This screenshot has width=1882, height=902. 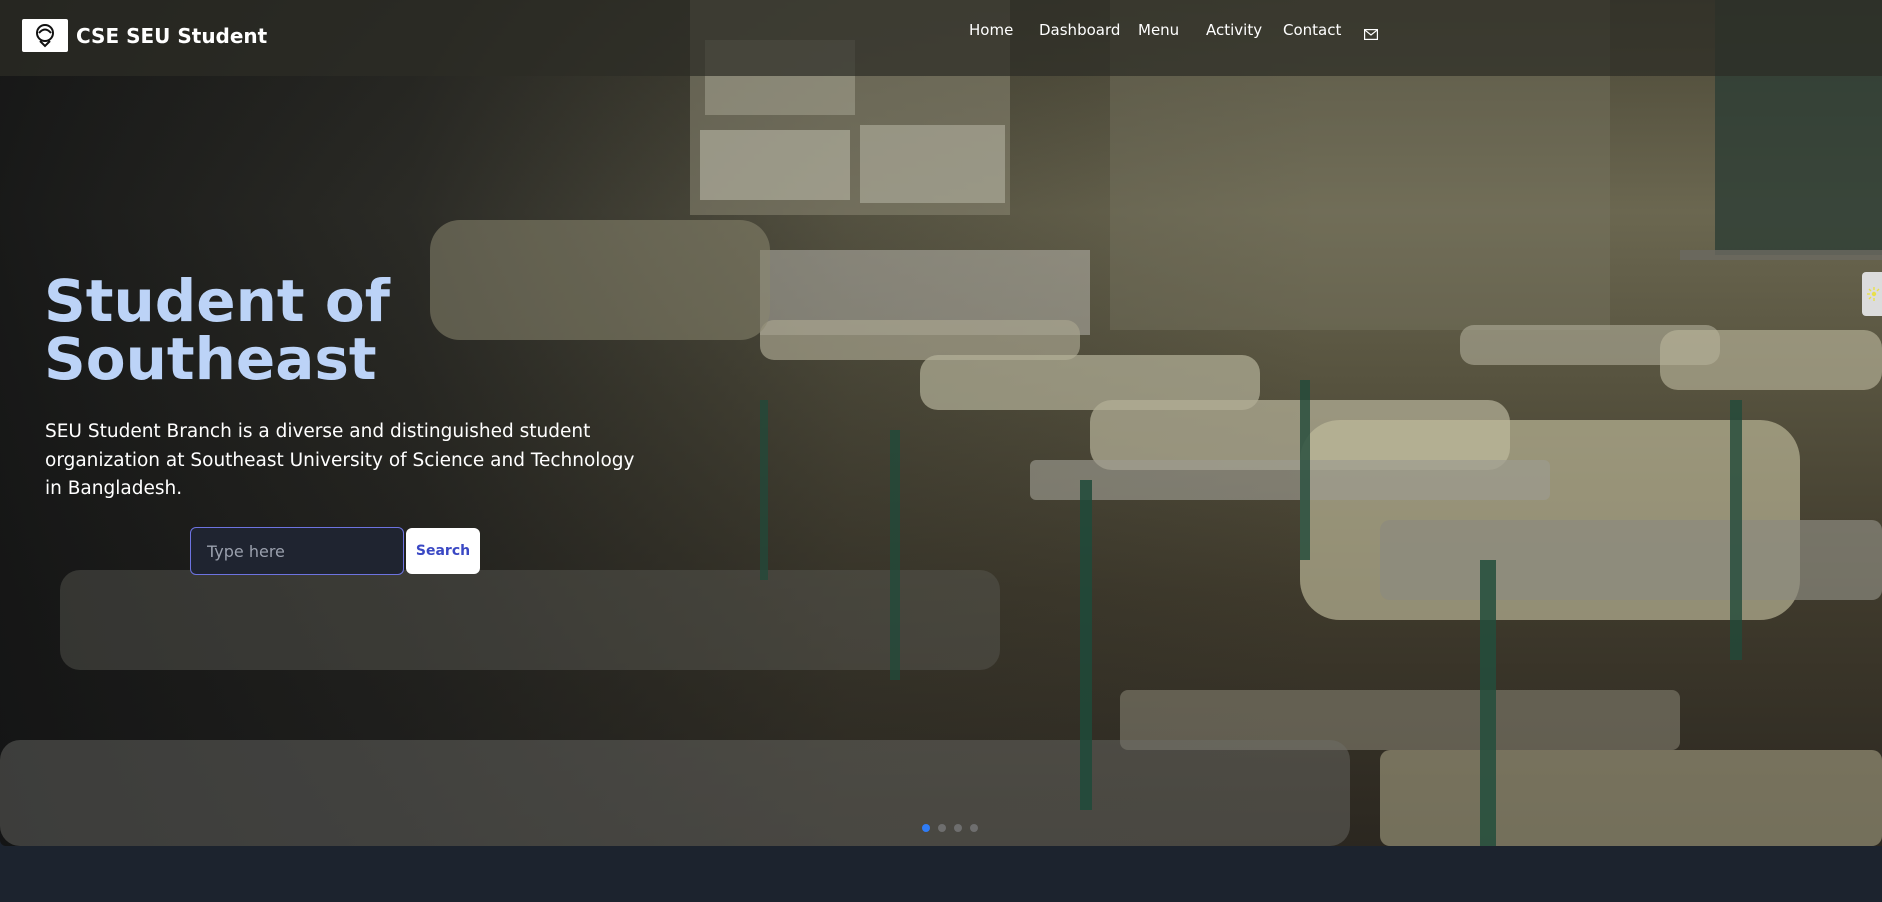 What do you see at coordinates (443, 551) in the screenshot?
I see `search-button: Search` at bounding box center [443, 551].